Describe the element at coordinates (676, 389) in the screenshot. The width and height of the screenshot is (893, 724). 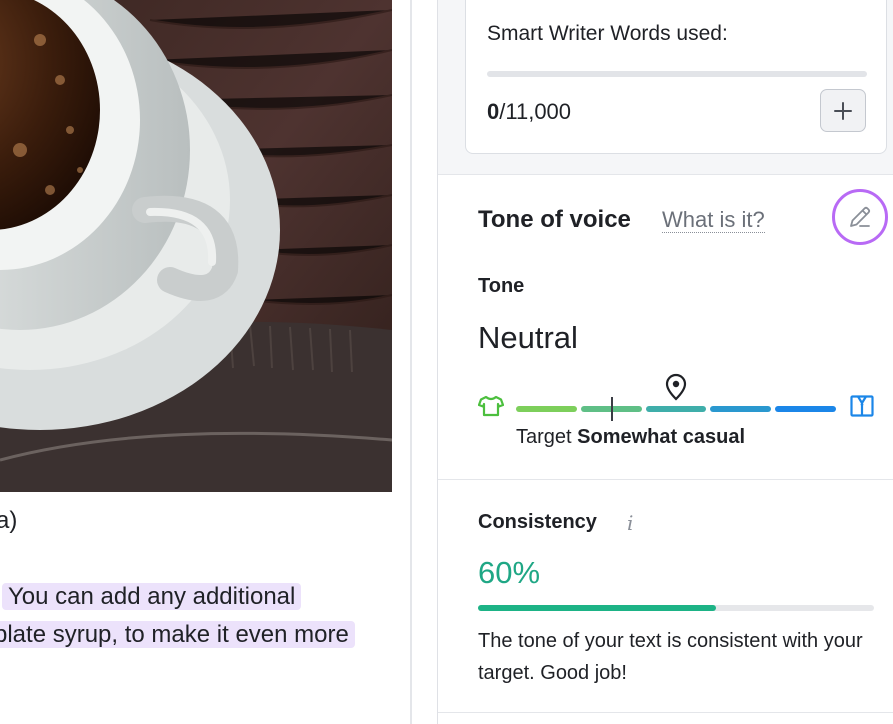
I see `current-tone-pin-icon` at that location.